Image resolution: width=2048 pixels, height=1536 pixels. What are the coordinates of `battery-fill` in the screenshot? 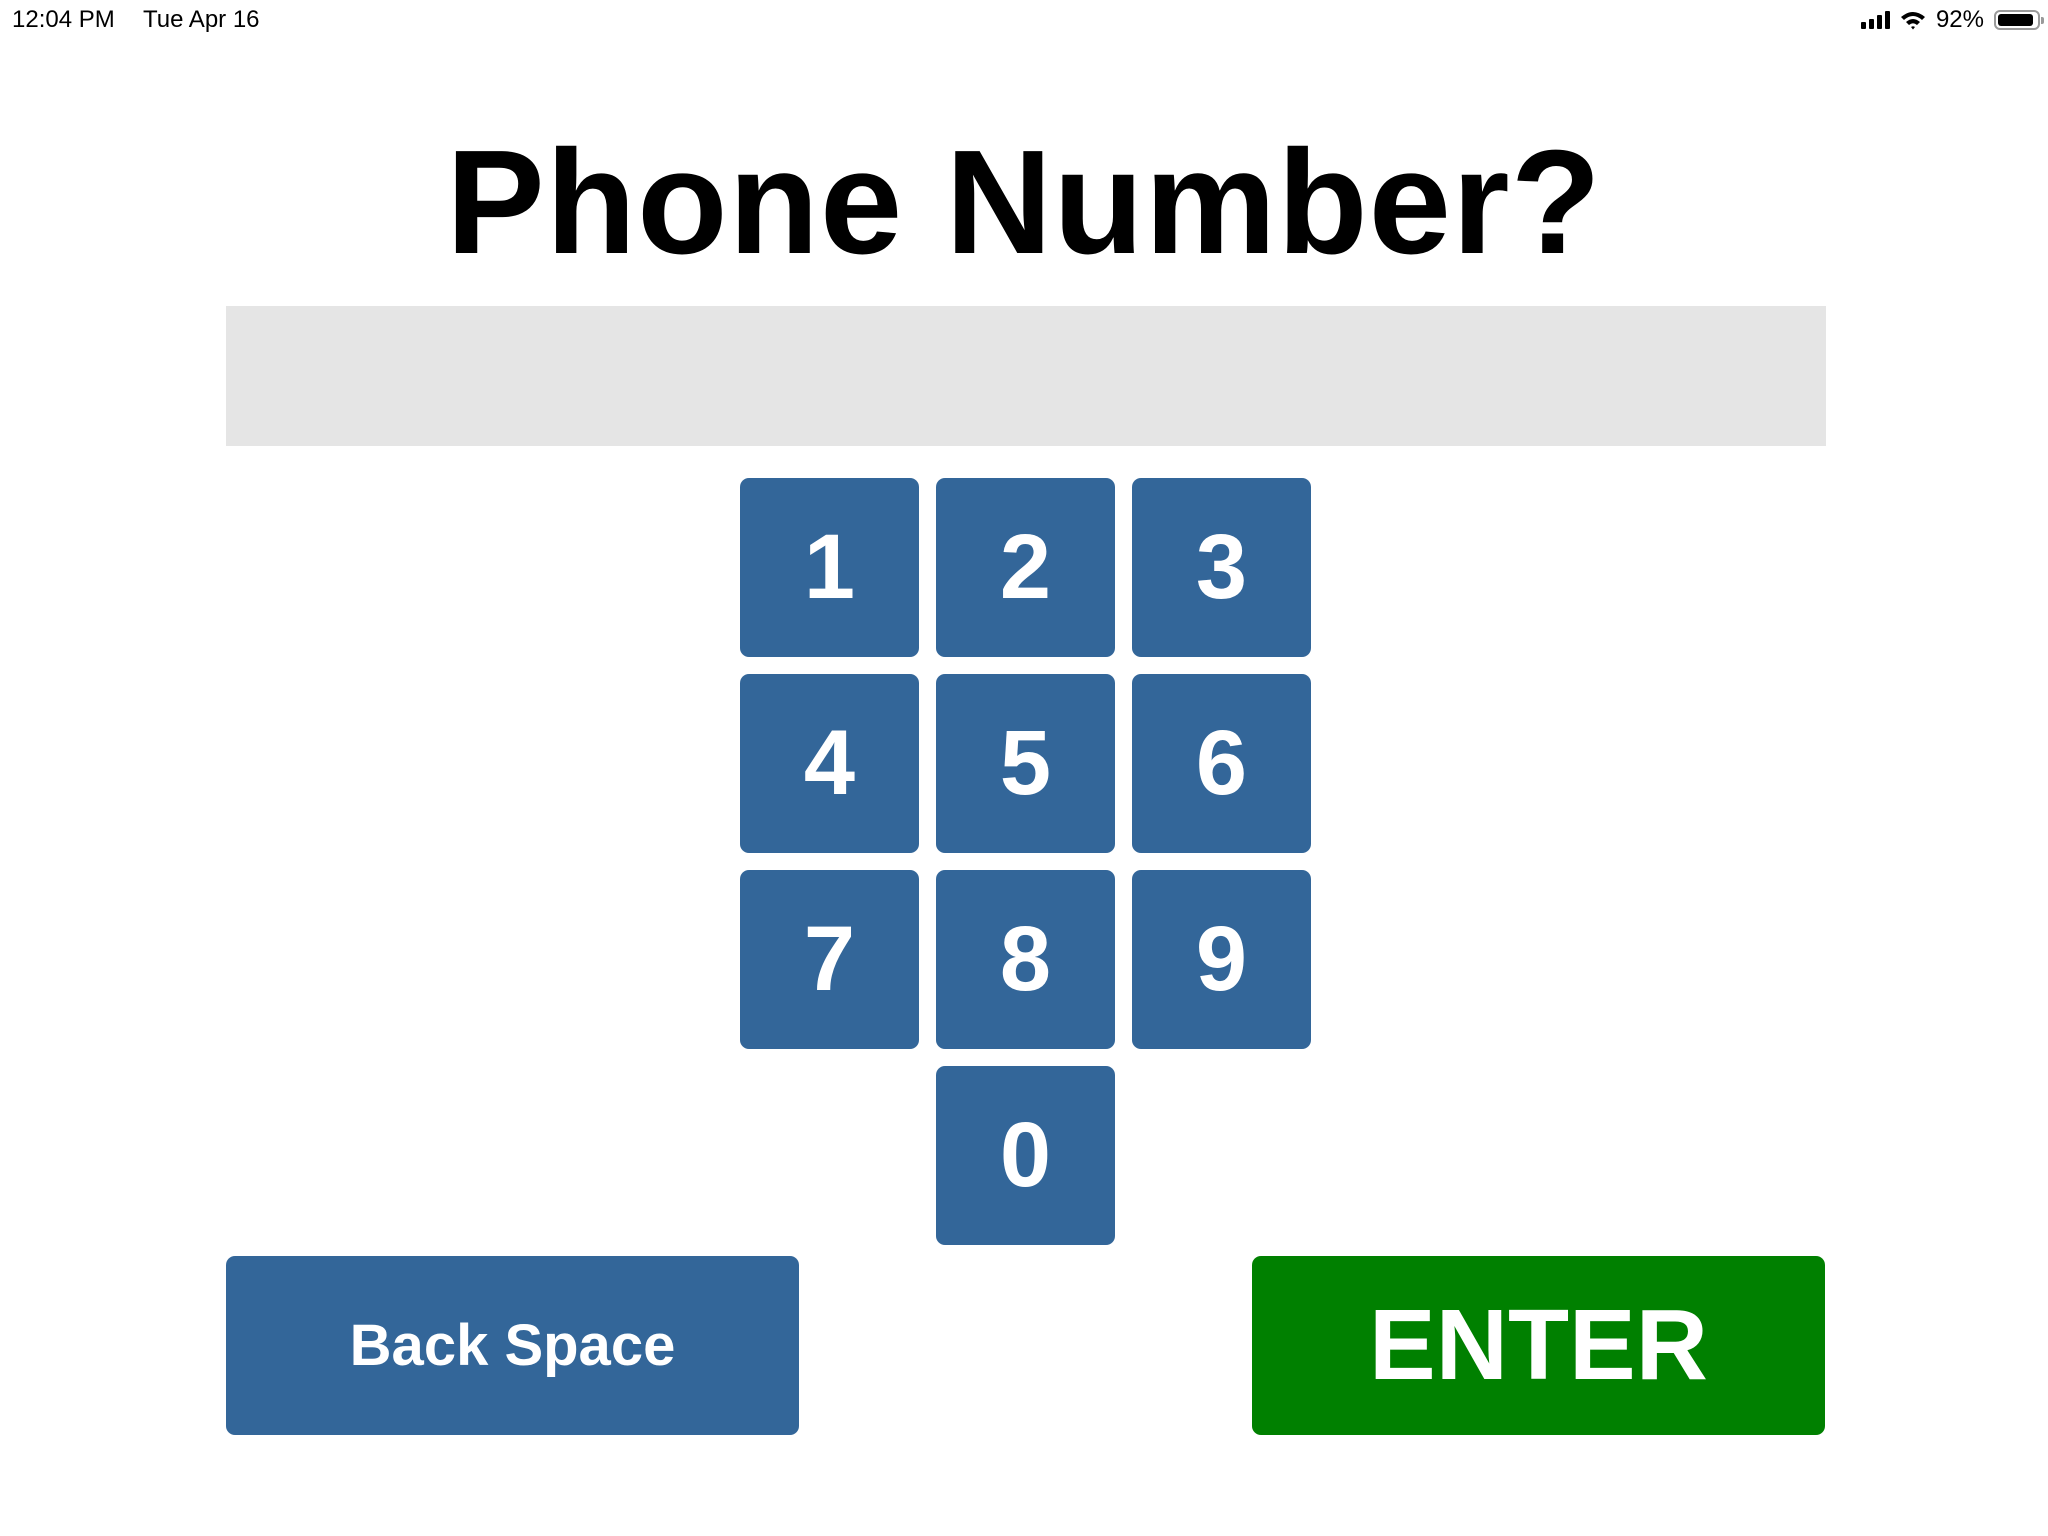 It's located at (2015, 20).